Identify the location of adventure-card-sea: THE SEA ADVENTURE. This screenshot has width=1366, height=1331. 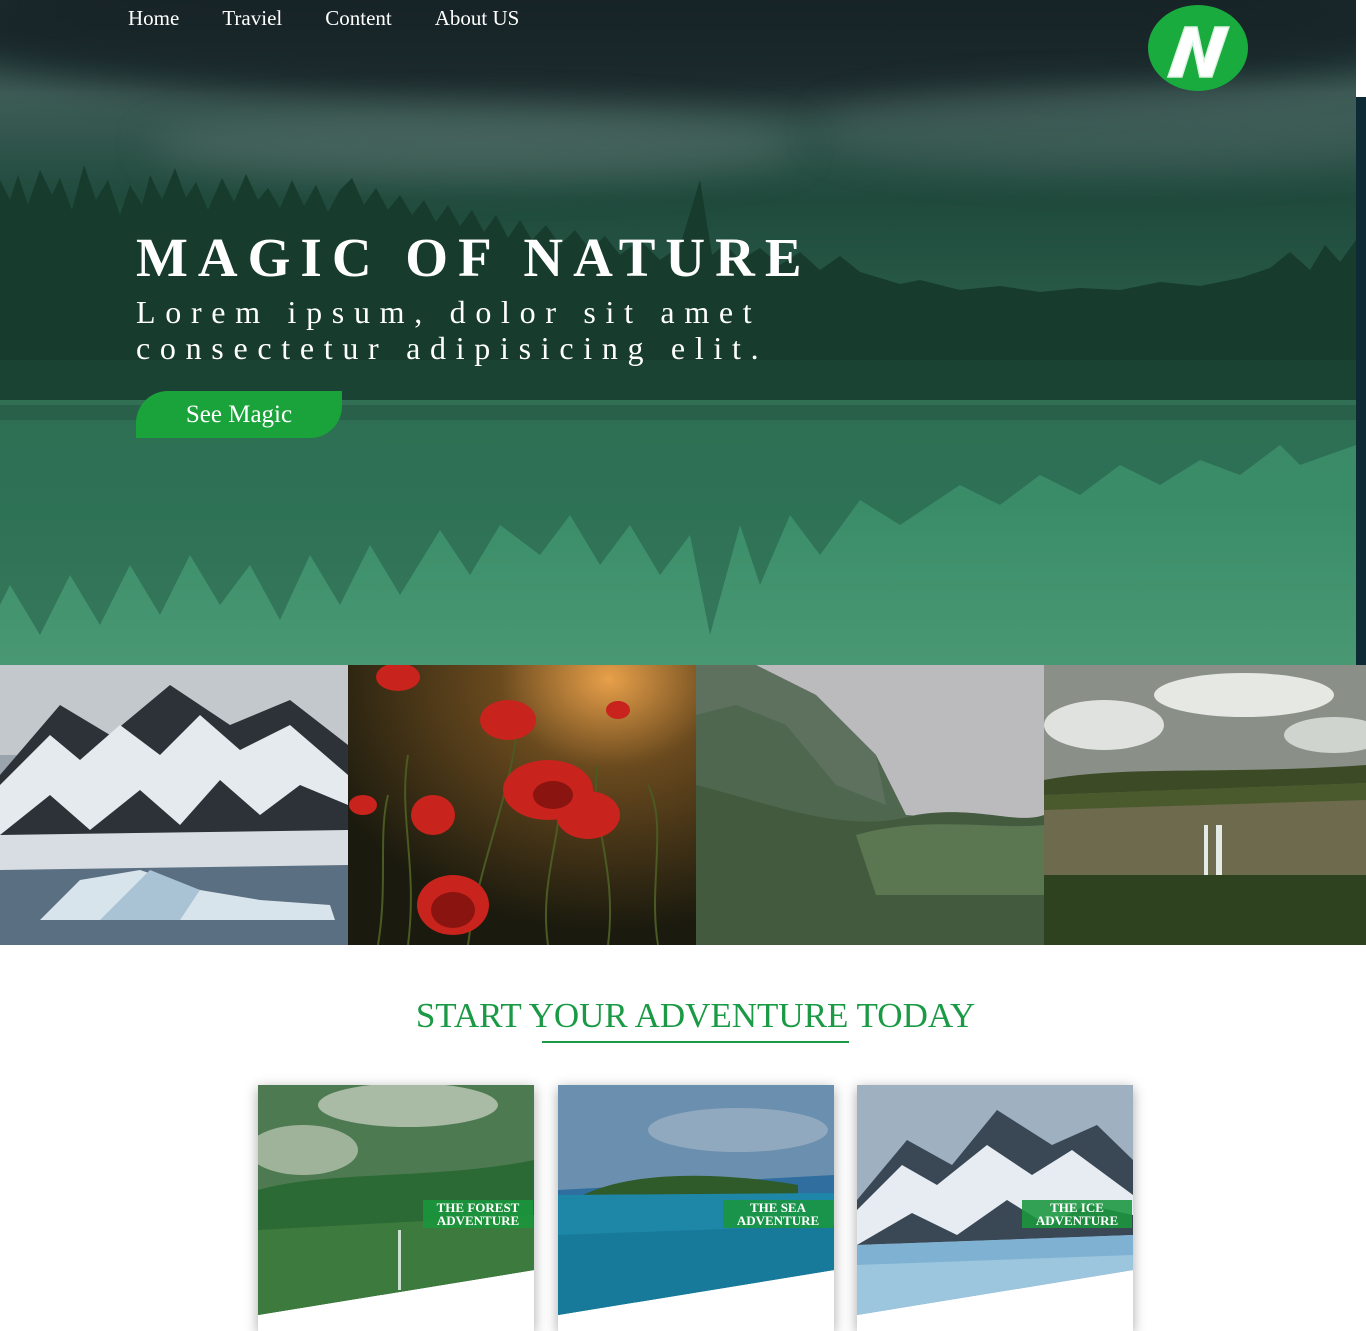
(696, 1208).